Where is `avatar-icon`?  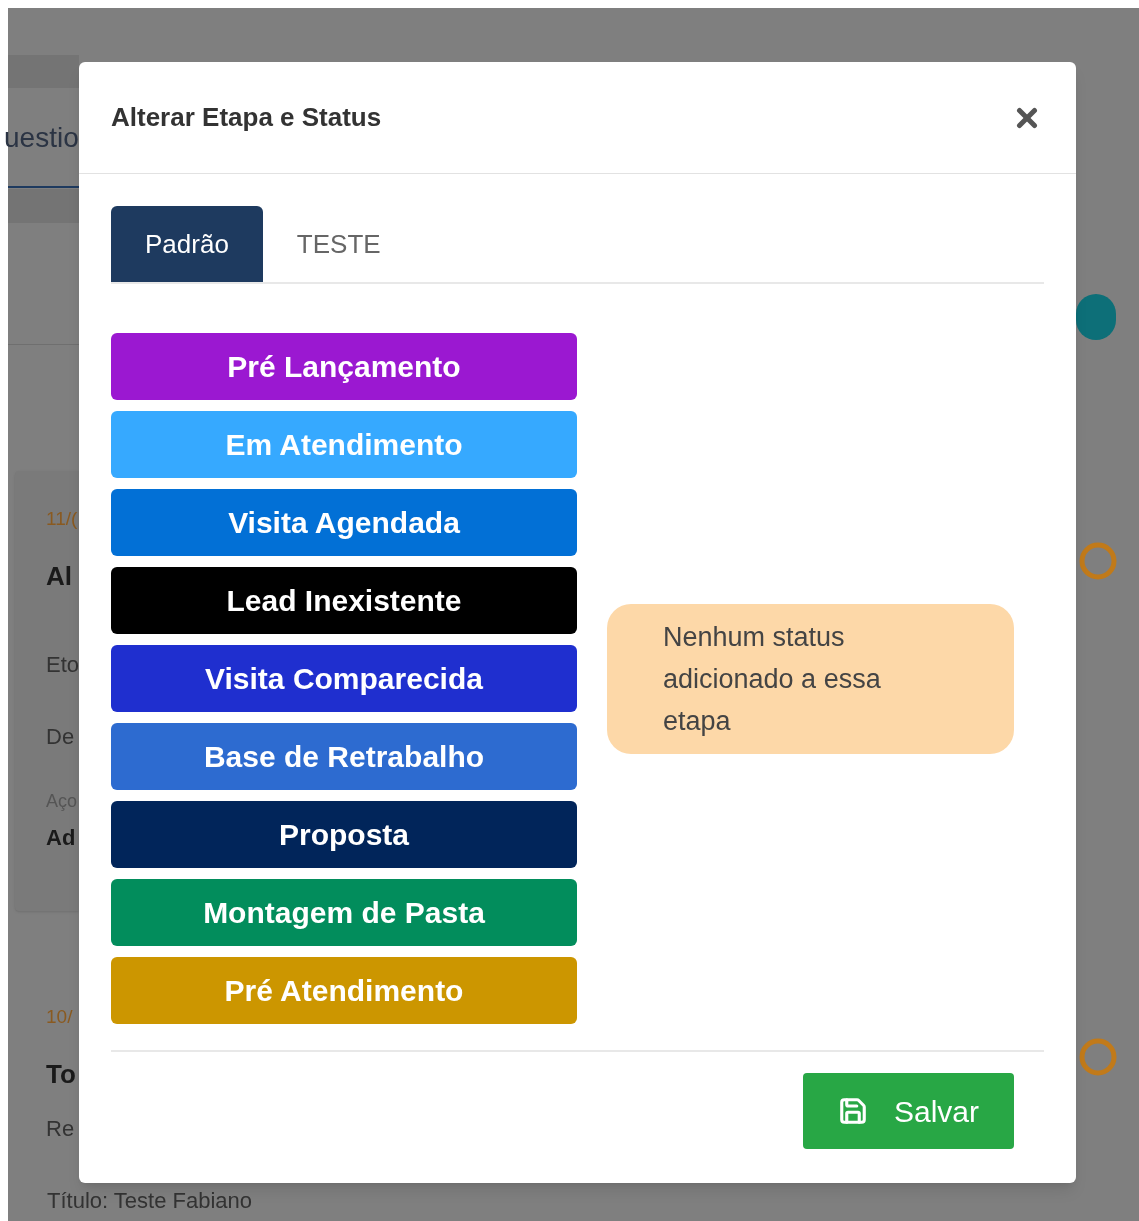 avatar-icon is located at coordinates (1096, 317).